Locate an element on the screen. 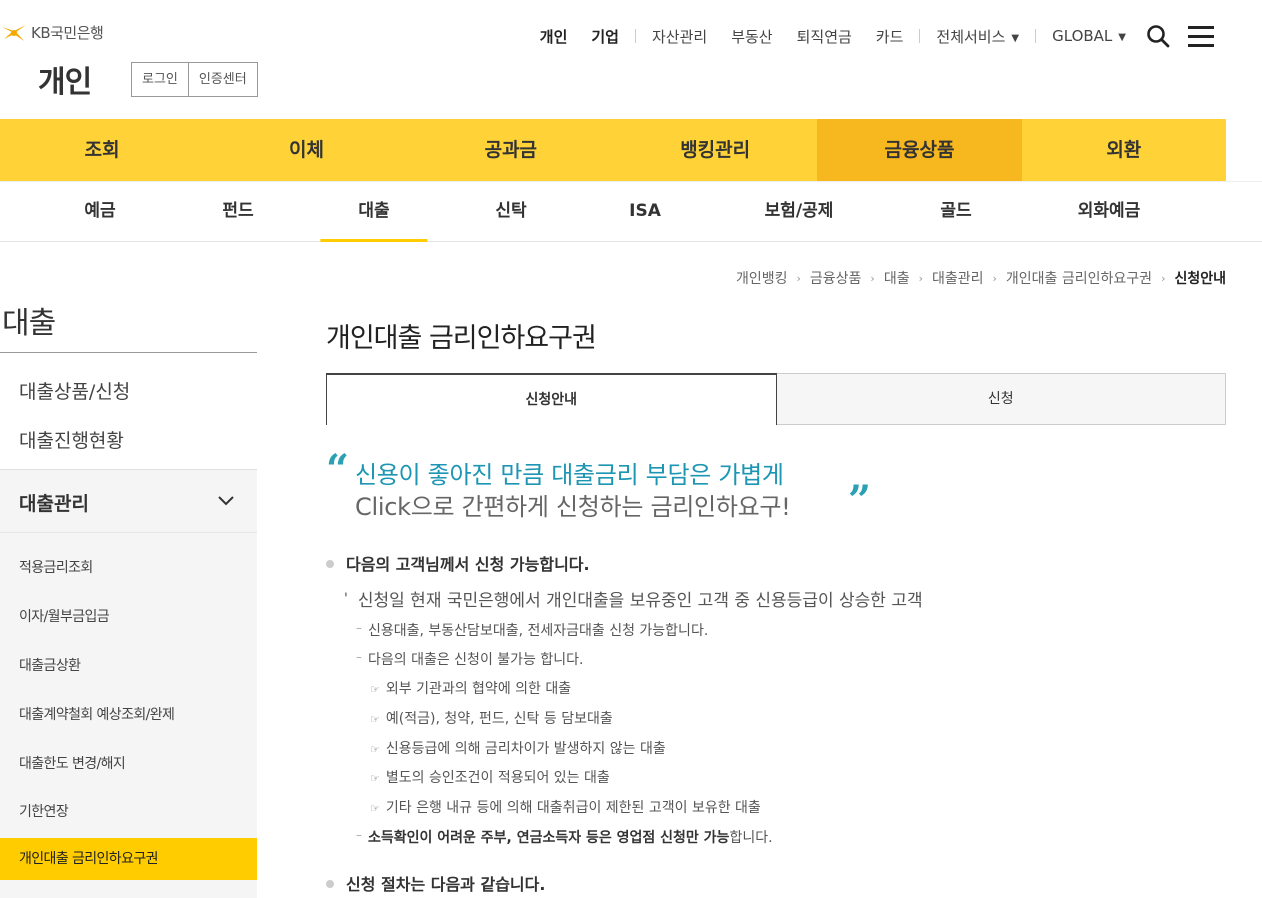  quote-line-1: 신용이 좋아진 만큼 대출금리 부담은 가볍게 is located at coordinates (569, 475).